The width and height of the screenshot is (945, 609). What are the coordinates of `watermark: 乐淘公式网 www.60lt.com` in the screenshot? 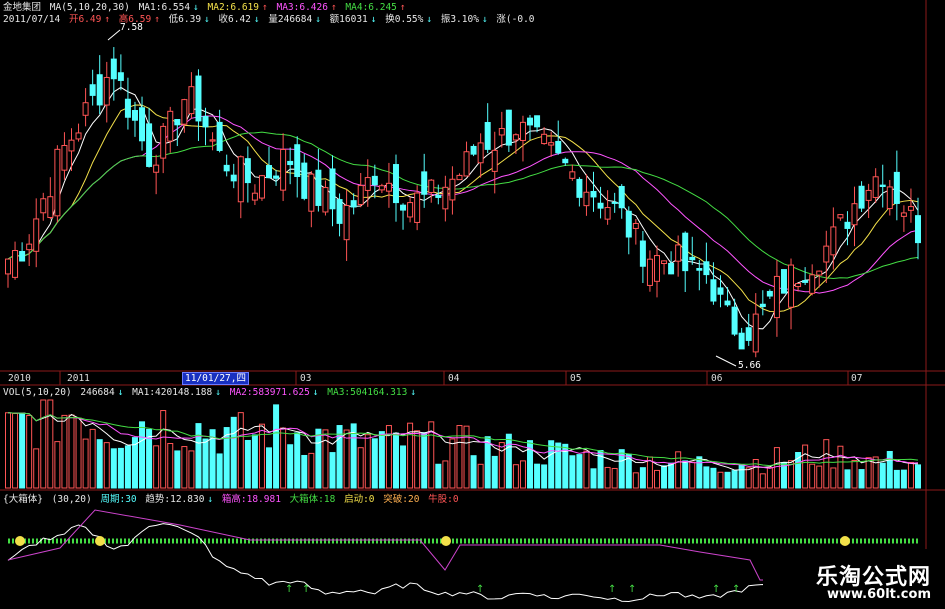 It's located at (854, 579).